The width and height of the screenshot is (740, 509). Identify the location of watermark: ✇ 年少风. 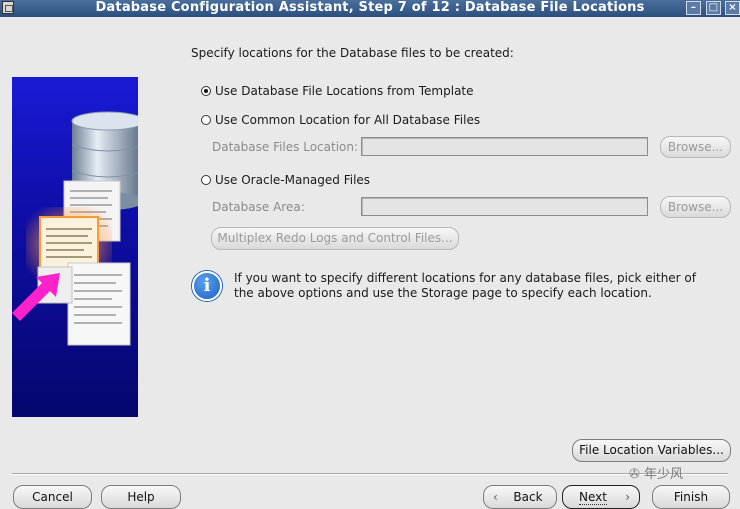
(656, 472).